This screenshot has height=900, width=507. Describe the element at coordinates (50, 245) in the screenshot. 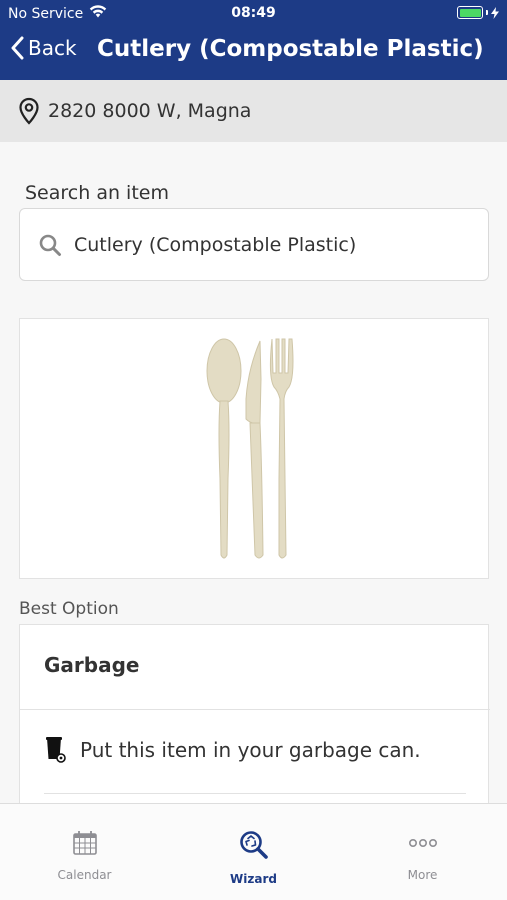

I see `search-icon` at that location.